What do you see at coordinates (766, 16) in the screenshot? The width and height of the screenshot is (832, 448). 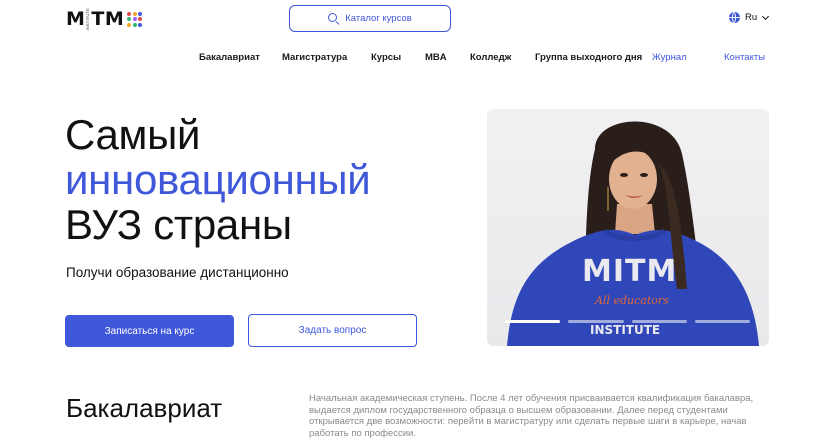 I see `chevron-down-icon` at bounding box center [766, 16].